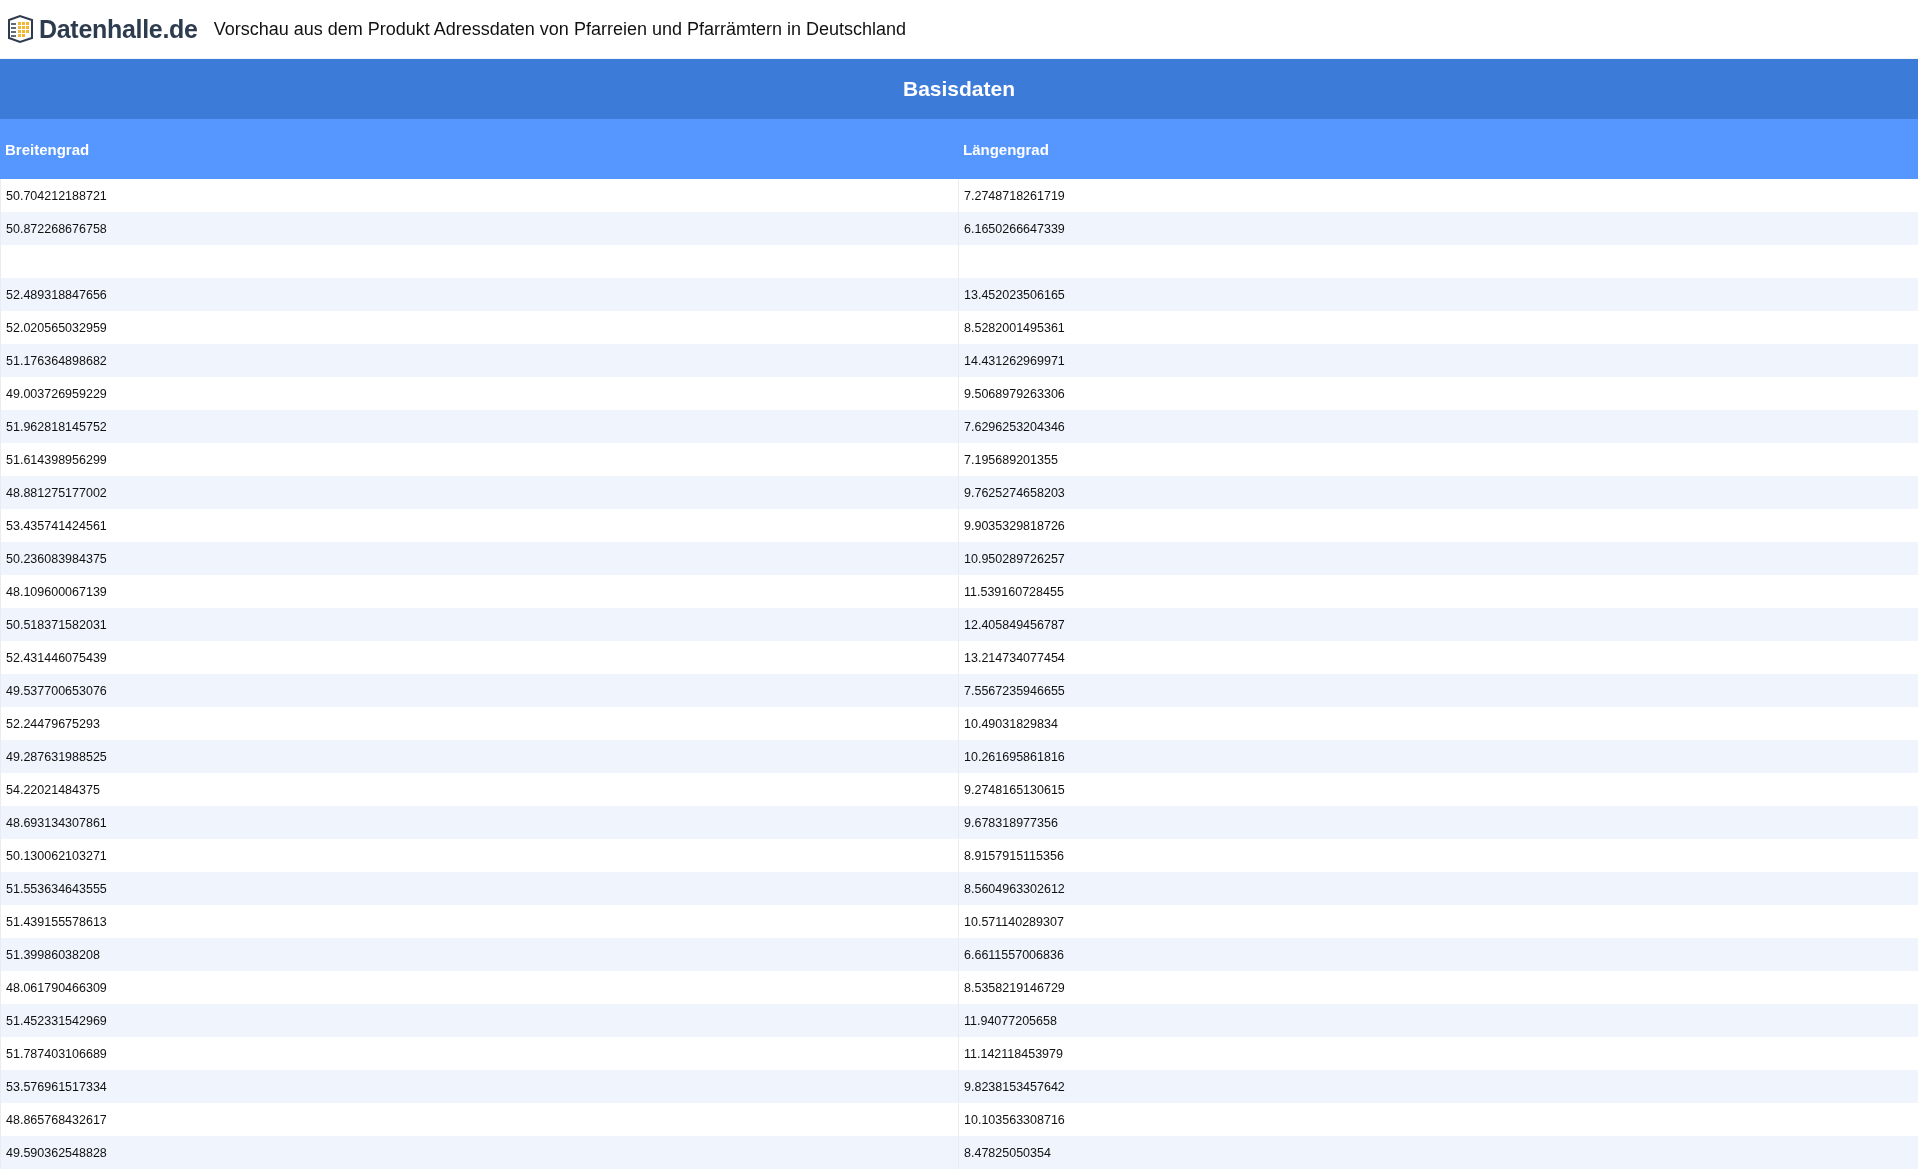  I want to click on table-cell: 9.7625274658203, so click(1438, 492).